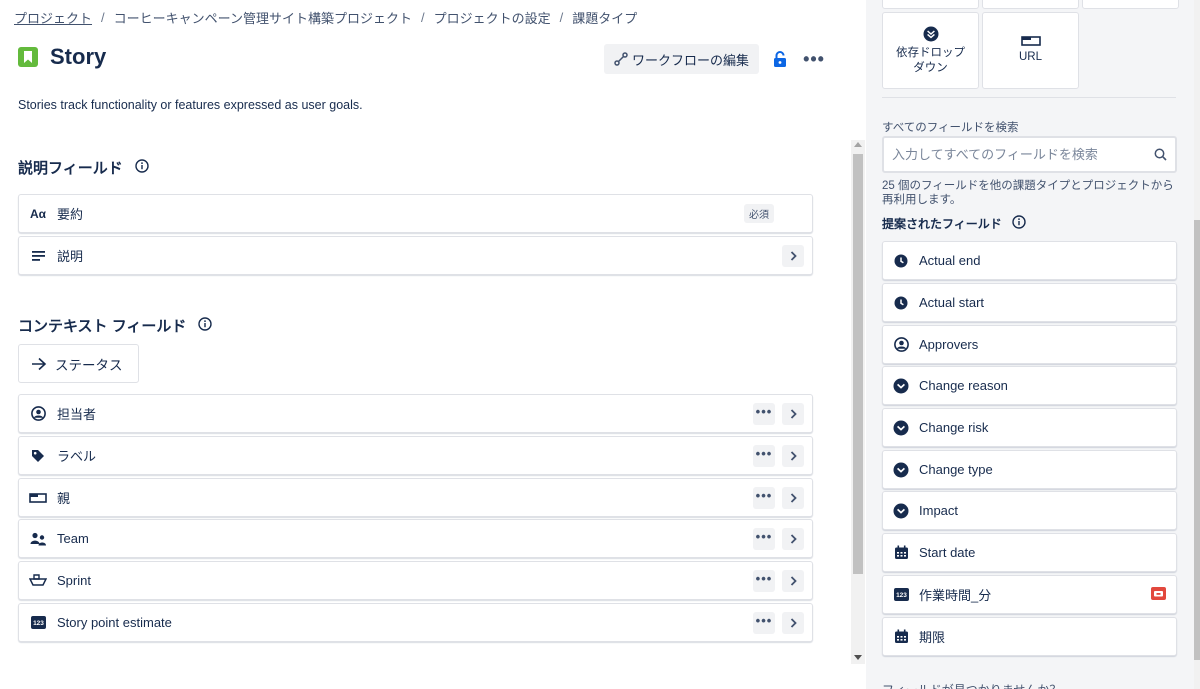  I want to click on field-tile-dependent-dropdown: 依存ドロップダウン, so click(930, 50).